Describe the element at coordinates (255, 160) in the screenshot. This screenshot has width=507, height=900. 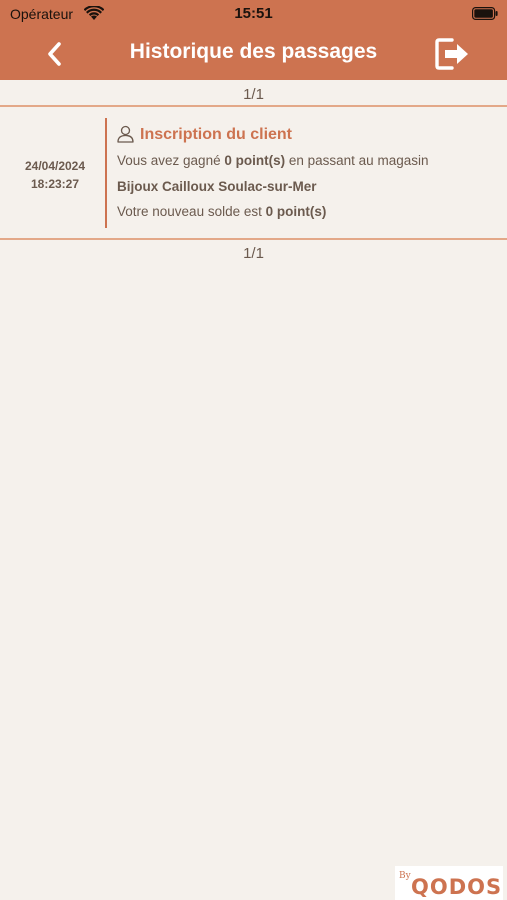
I see `earned-points: 0 point(s)` at that location.